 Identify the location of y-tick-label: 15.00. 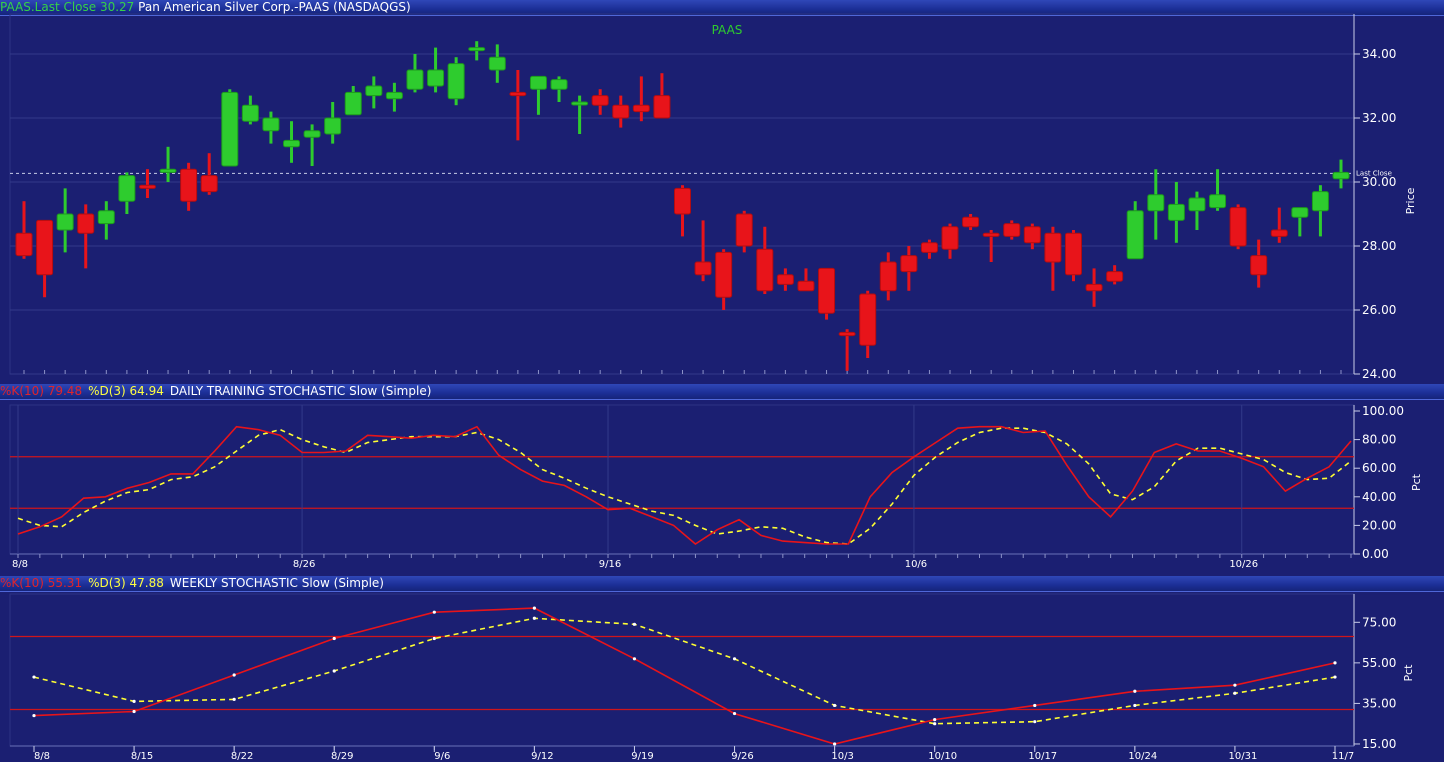
(1379, 744).